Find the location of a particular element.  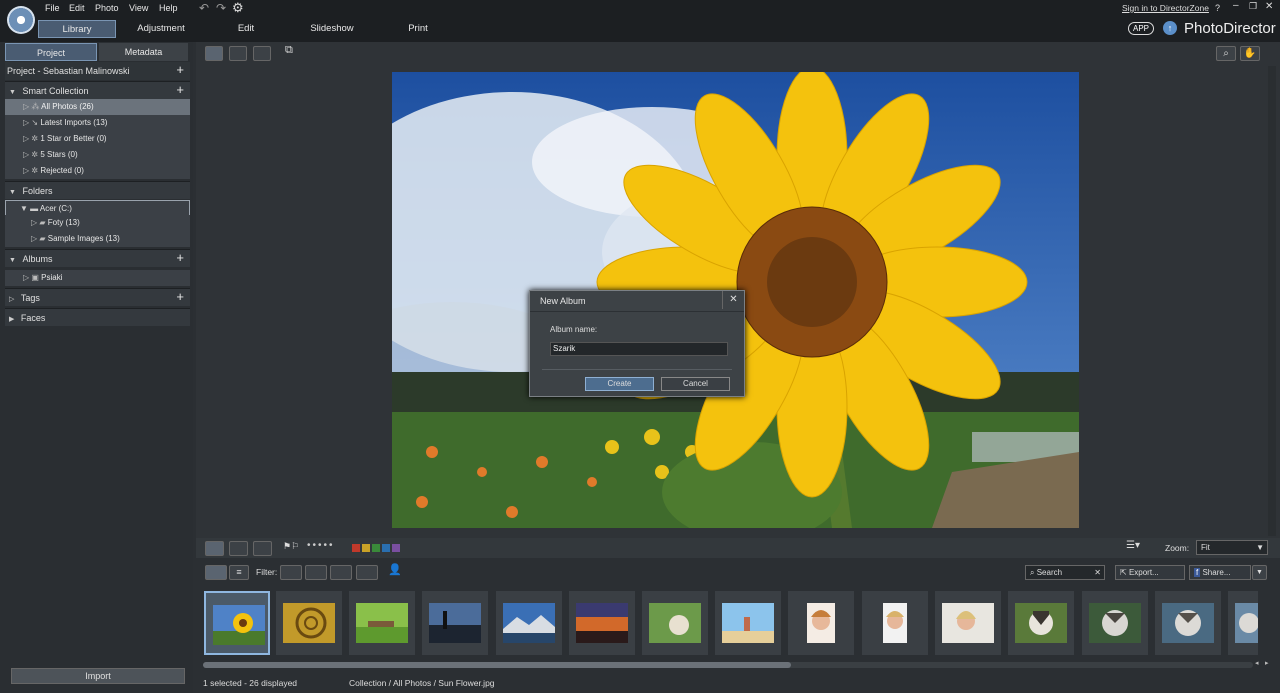

color-label-green is located at coordinates (376, 548).